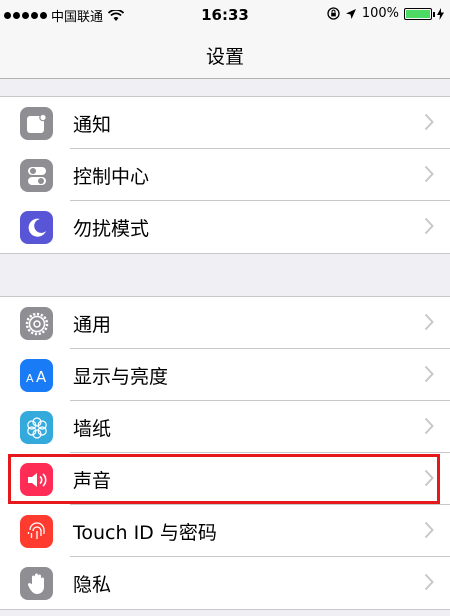 The image size is (450, 616). I want to click on settings-row-touch-id-passcode: Touch ID 与密码, so click(225, 531).